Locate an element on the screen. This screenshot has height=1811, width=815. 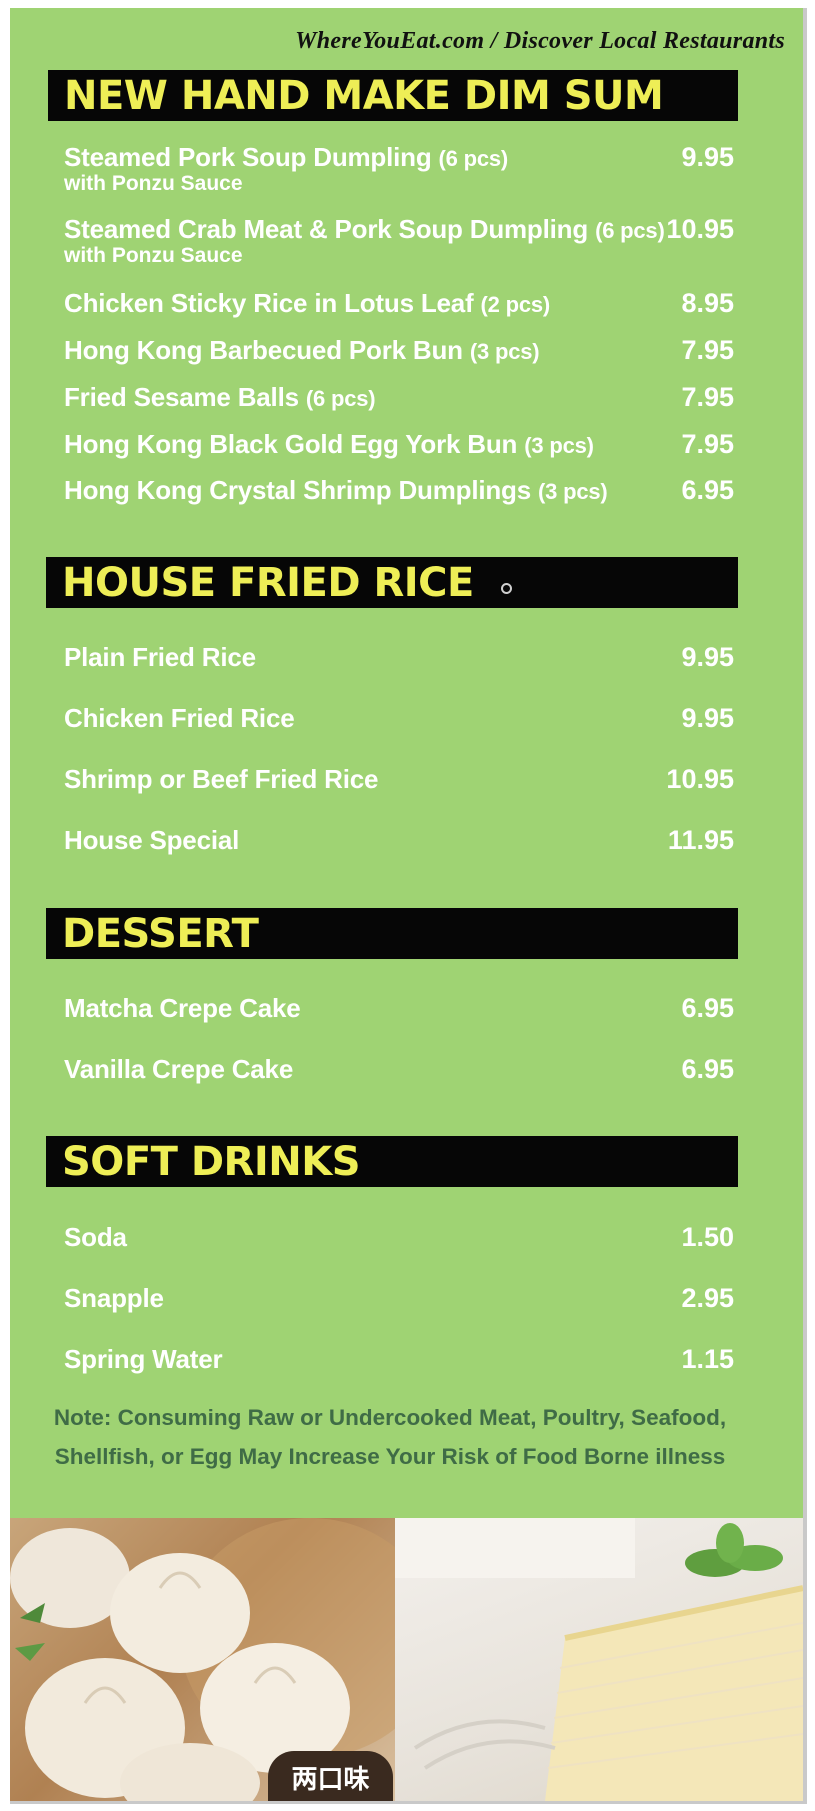
item-name: Chicken Fried Rice is located at coordinates (179, 718).